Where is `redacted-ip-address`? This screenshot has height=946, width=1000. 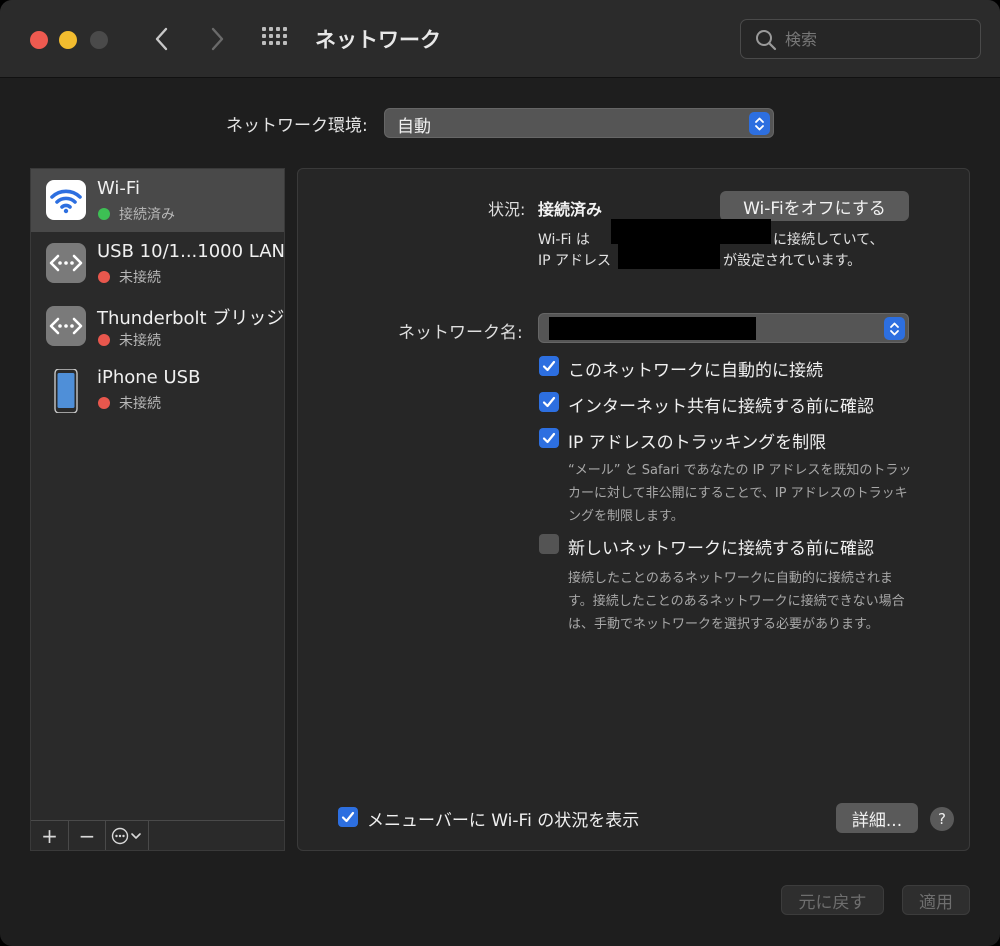 redacted-ip-address is located at coordinates (669, 256).